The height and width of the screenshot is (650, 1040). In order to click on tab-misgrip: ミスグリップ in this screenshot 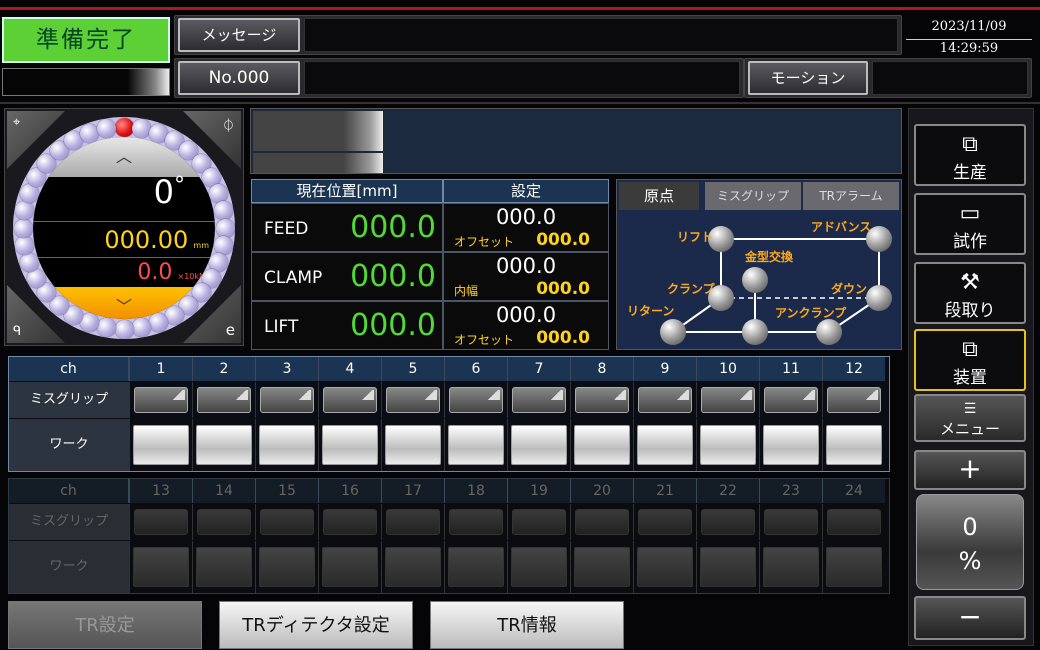, I will do `click(753, 196)`.